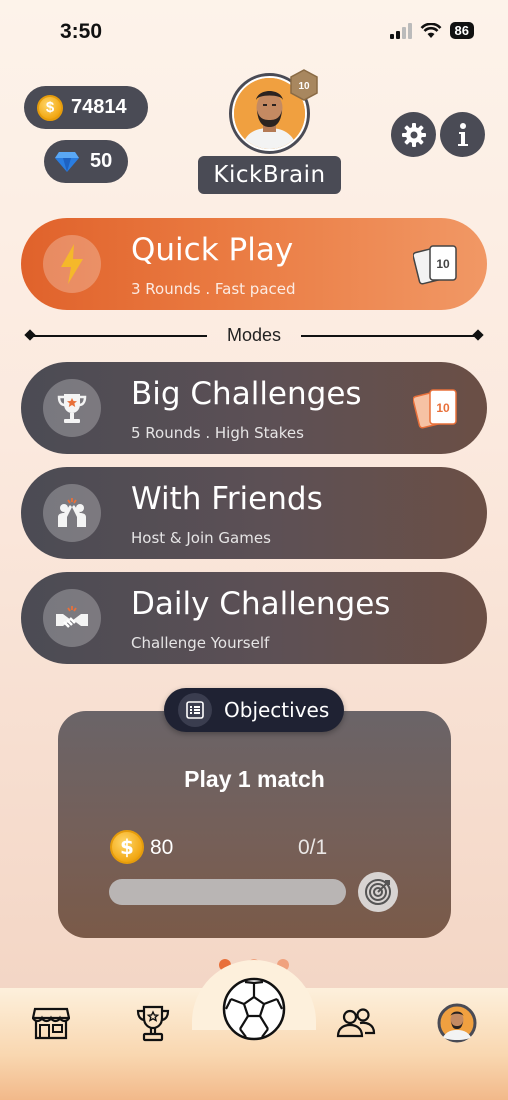 This screenshot has width=508, height=1100. Describe the element at coordinates (195, 710) in the screenshot. I see `list-icon` at that location.